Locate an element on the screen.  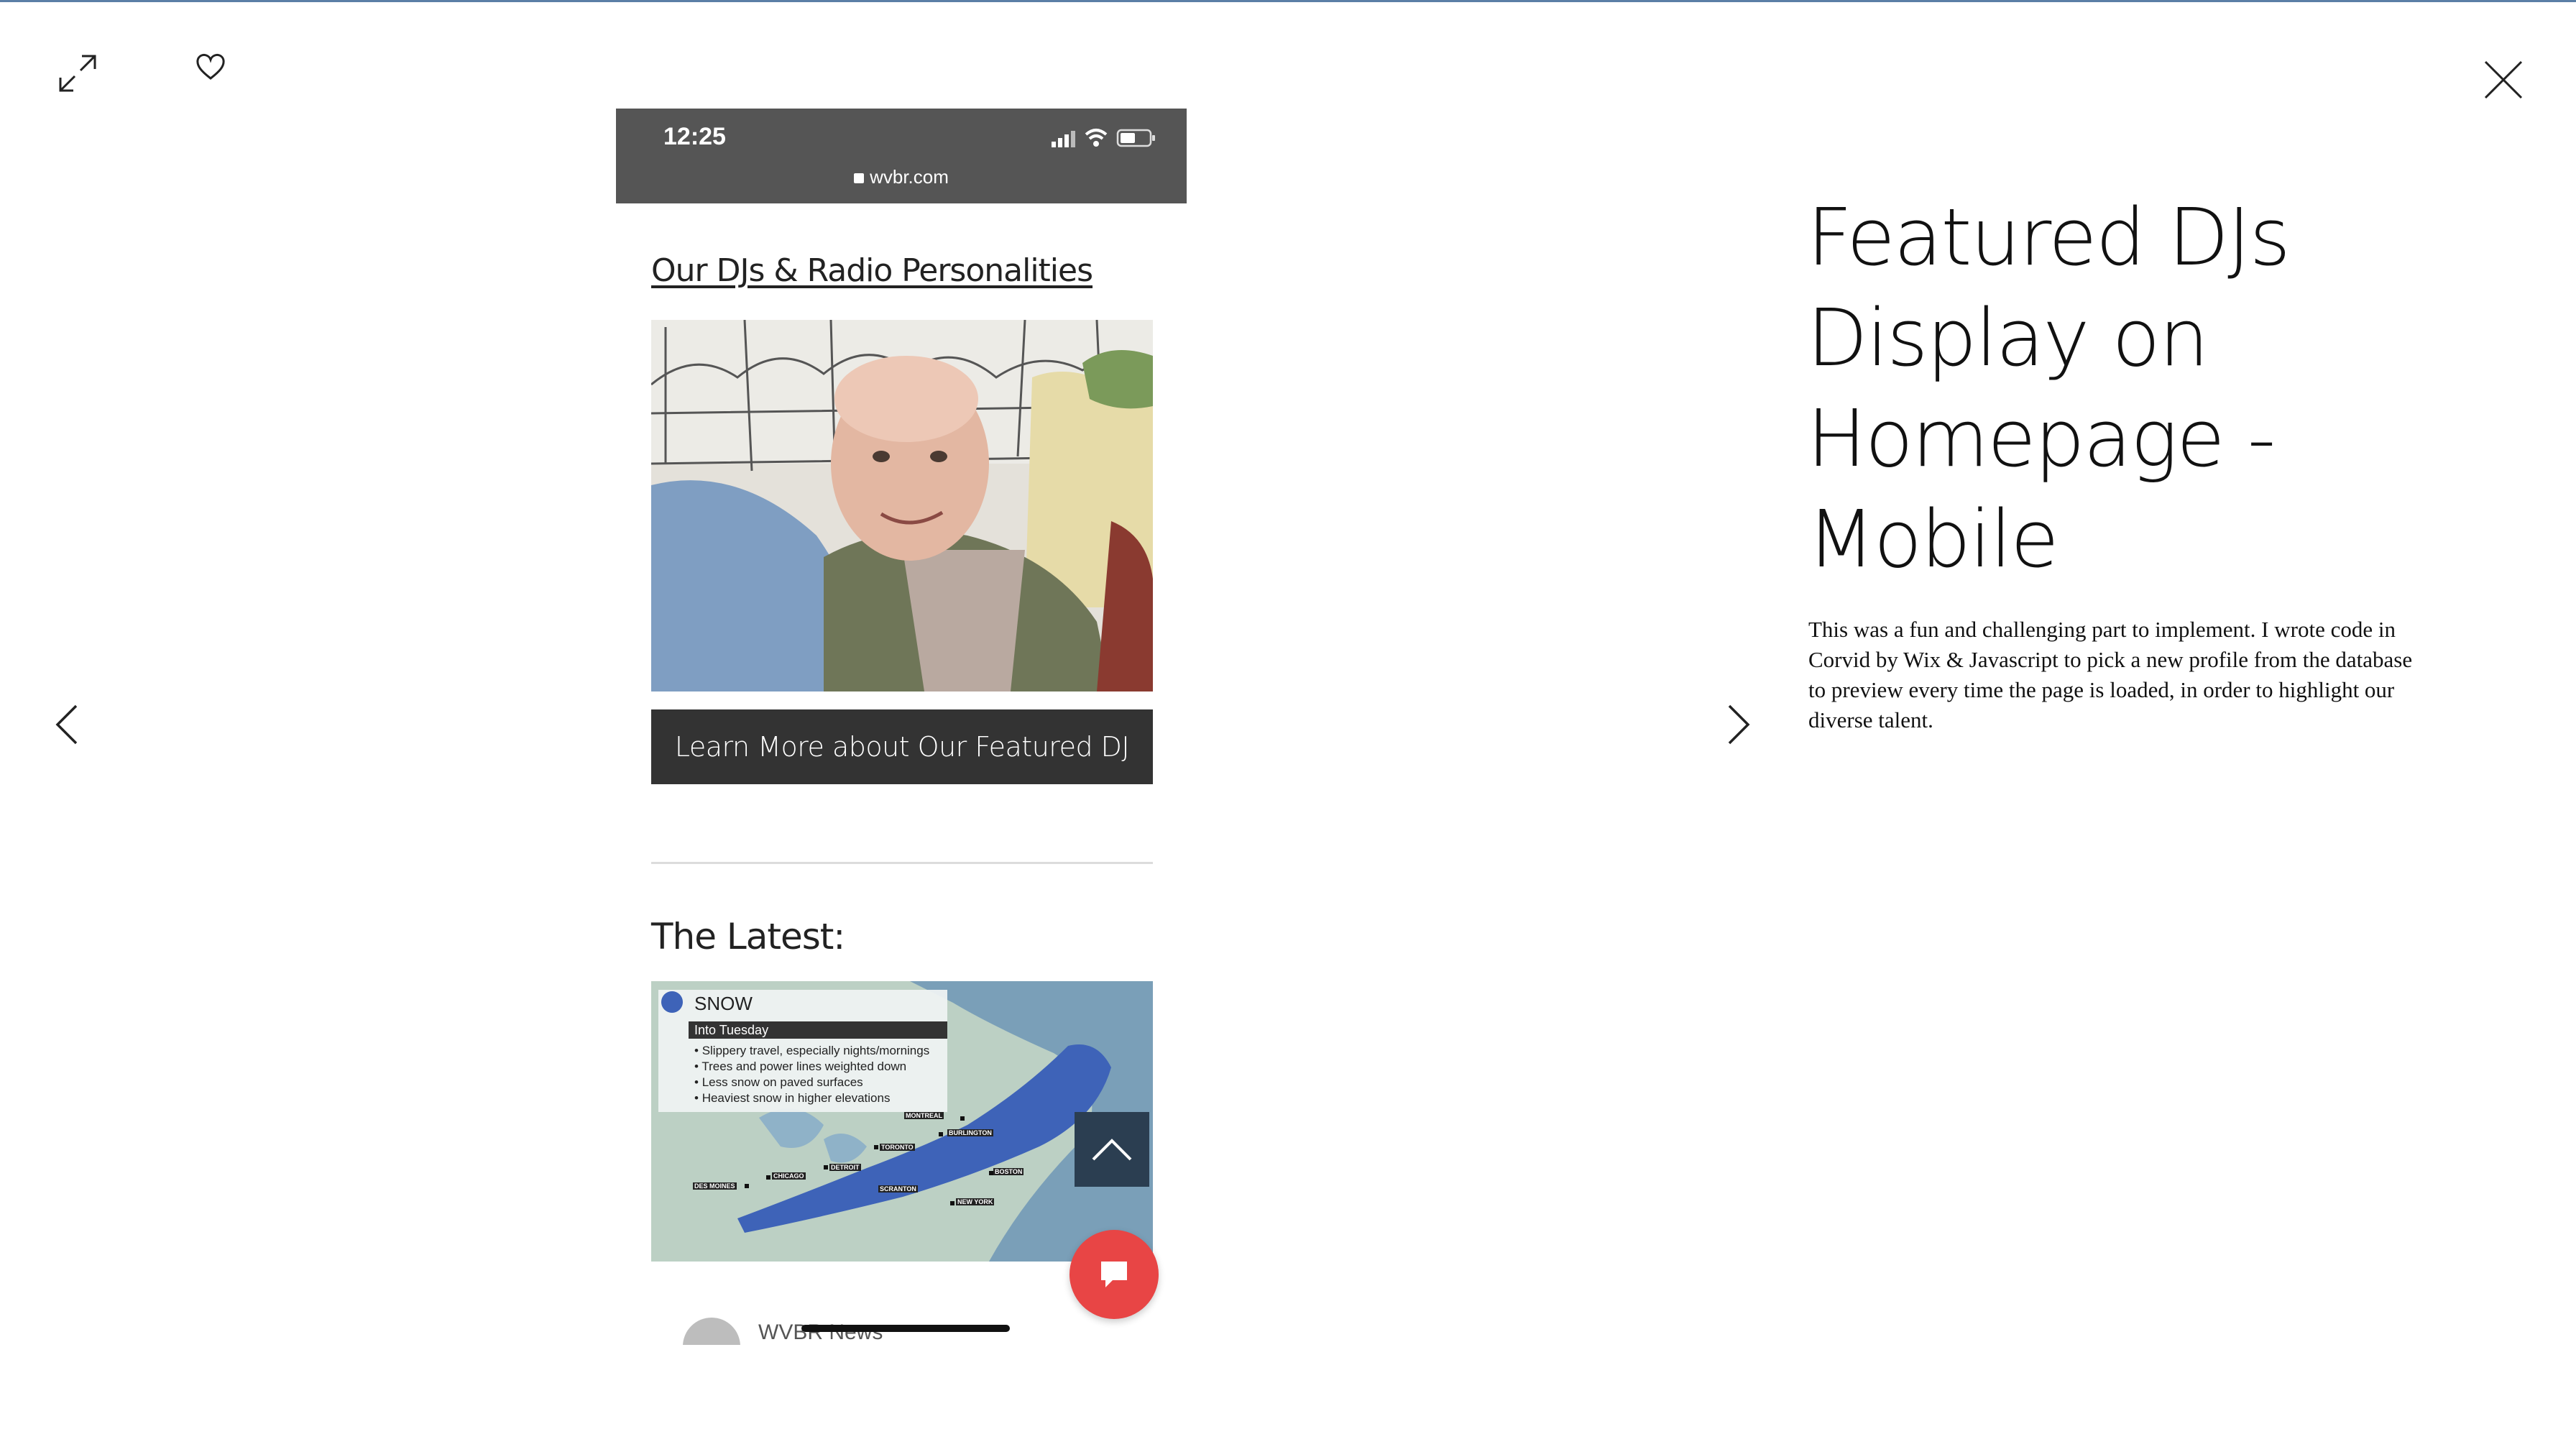
home-indicator is located at coordinates (905, 1328).